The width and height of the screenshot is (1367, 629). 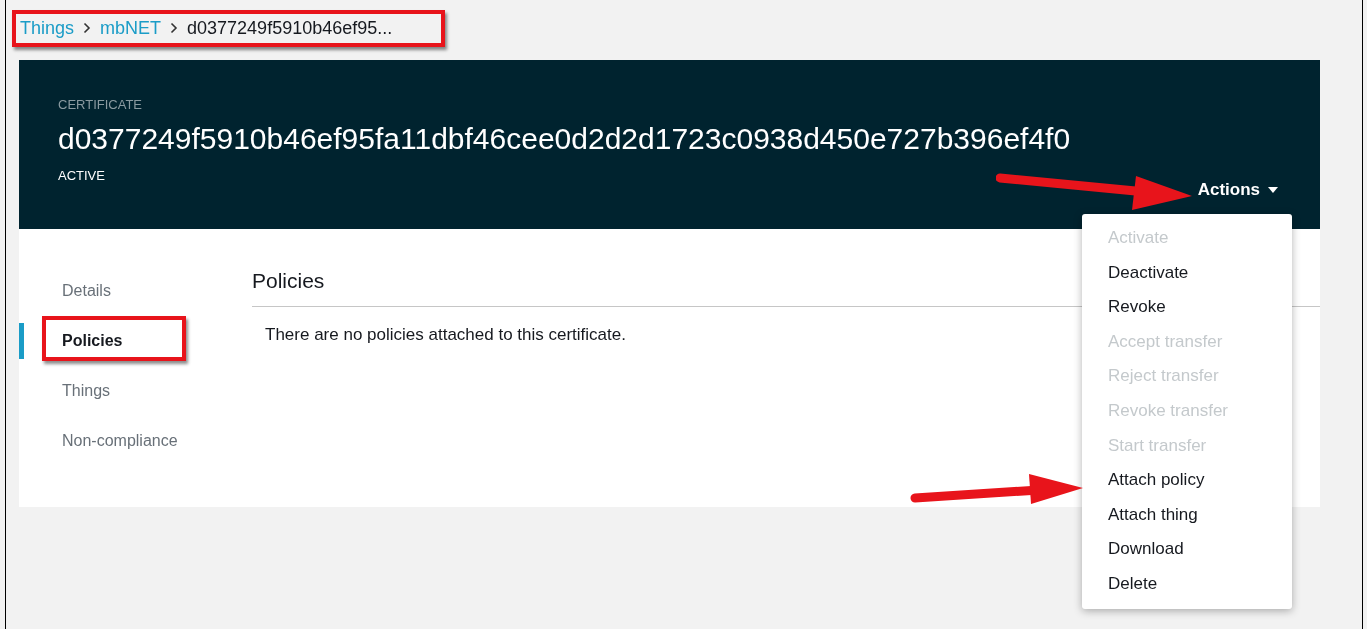 I want to click on menu-item: Revoke, so click(x=1187, y=307).